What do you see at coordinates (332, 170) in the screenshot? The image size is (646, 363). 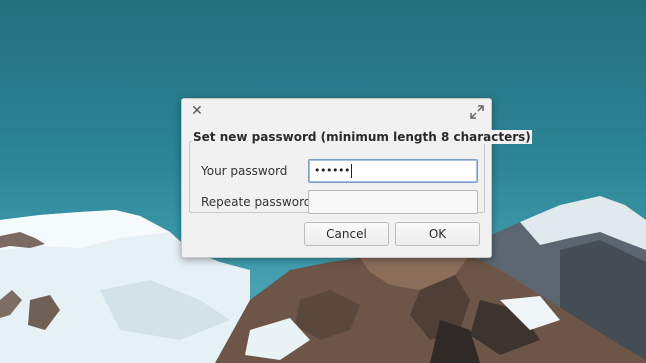 I see `your-password-value: ••••••` at bounding box center [332, 170].